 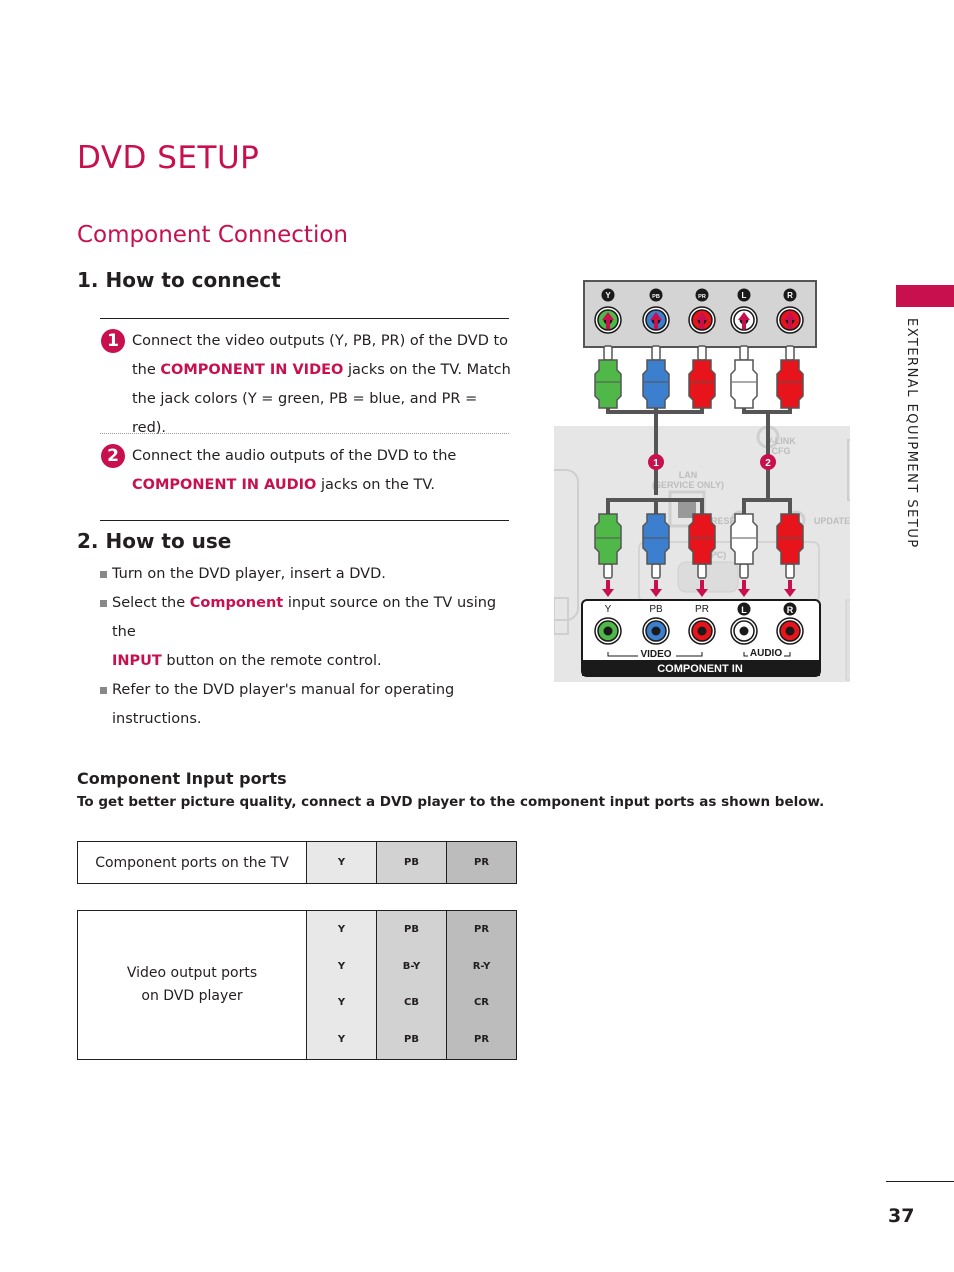 I want to click on video-label: VIDEO, so click(x=655, y=654).